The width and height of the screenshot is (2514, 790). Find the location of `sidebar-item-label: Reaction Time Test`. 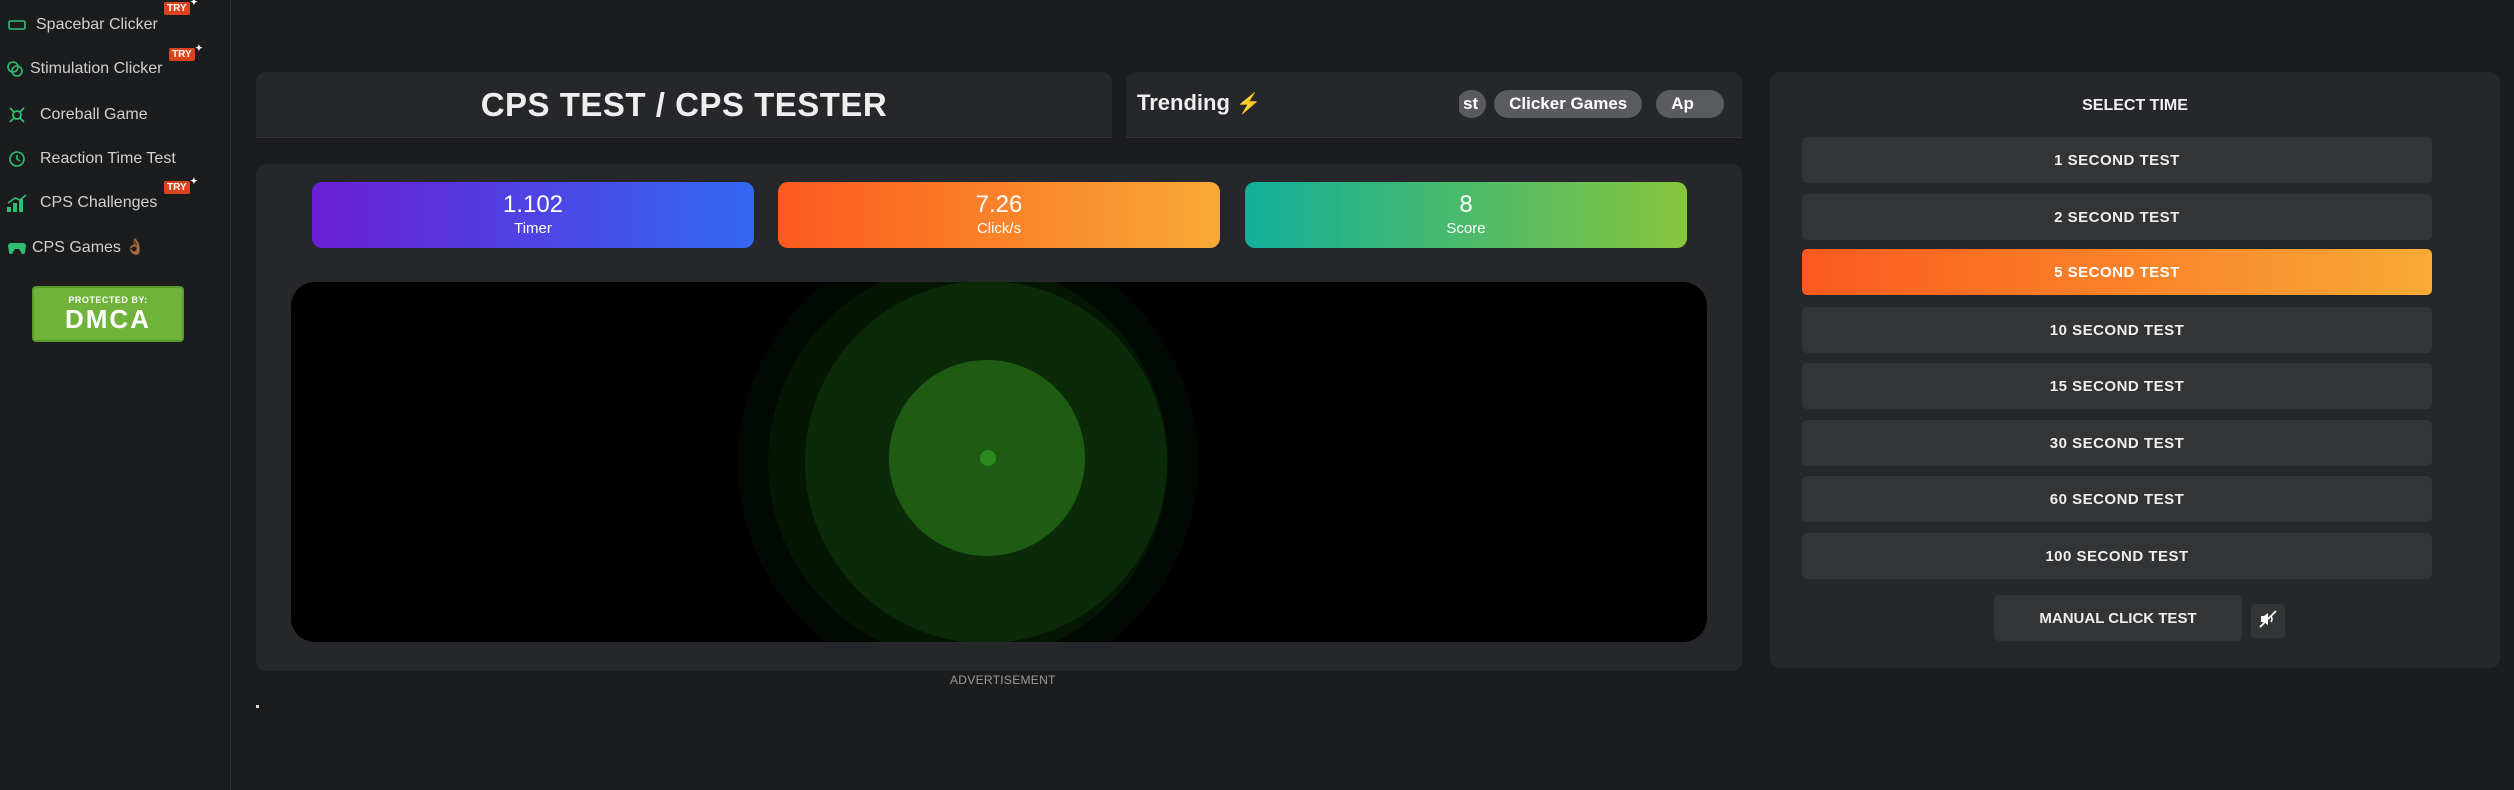

sidebar-item-label: Reaction Time Test is located at coordinates (108, 158).